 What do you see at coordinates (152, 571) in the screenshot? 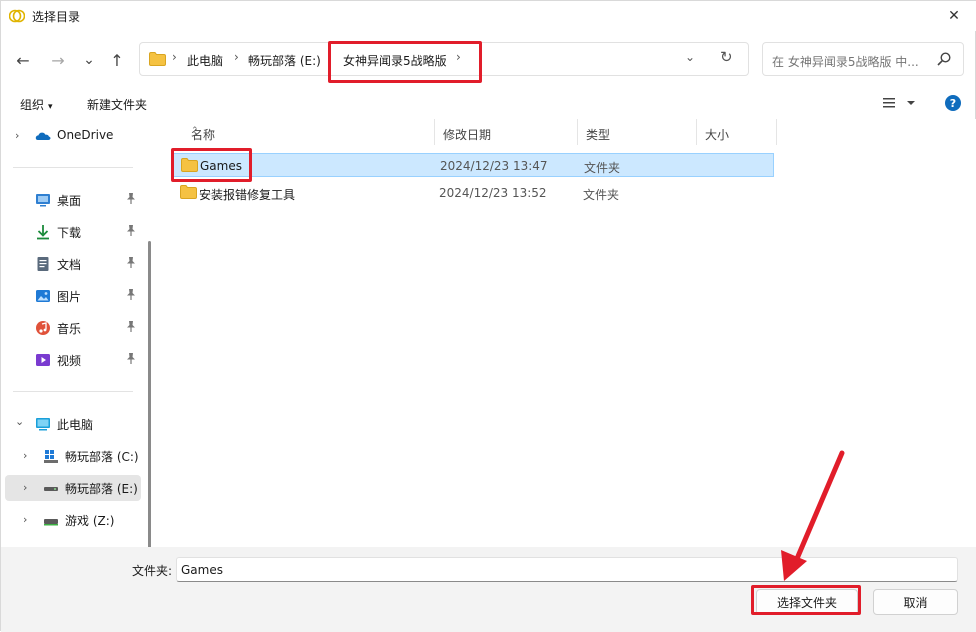
I see `folder-field-label: 文件夹:` at bounding box center [152, 571].